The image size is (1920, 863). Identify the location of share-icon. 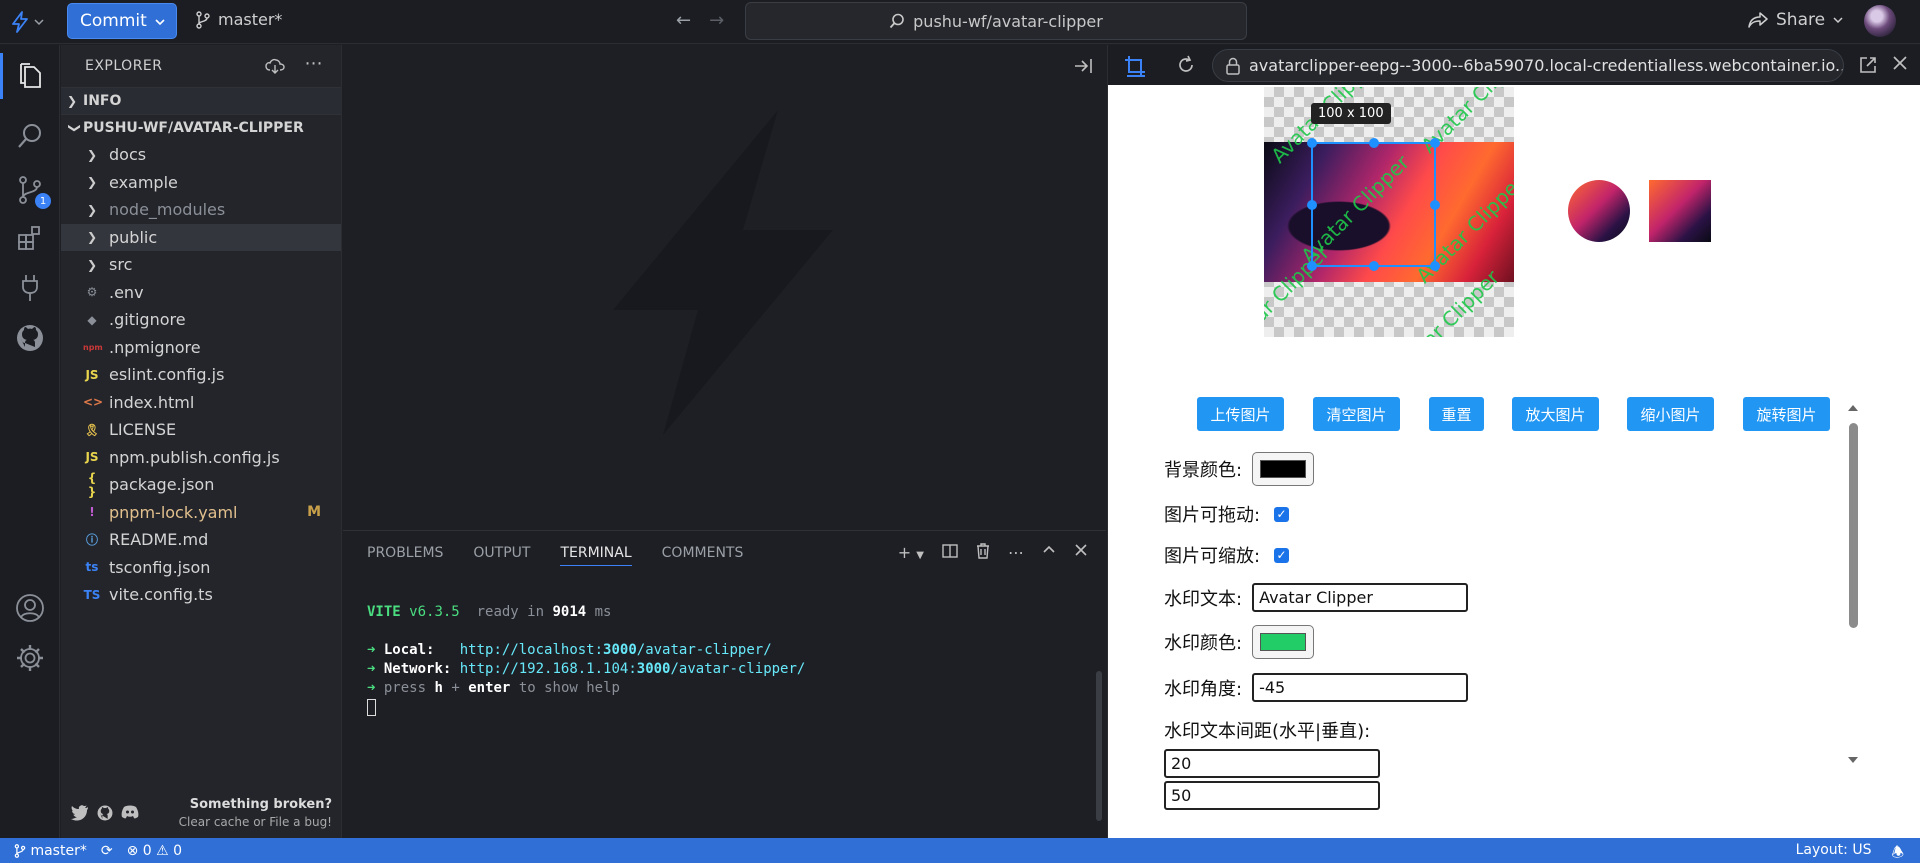
(1758, 20).